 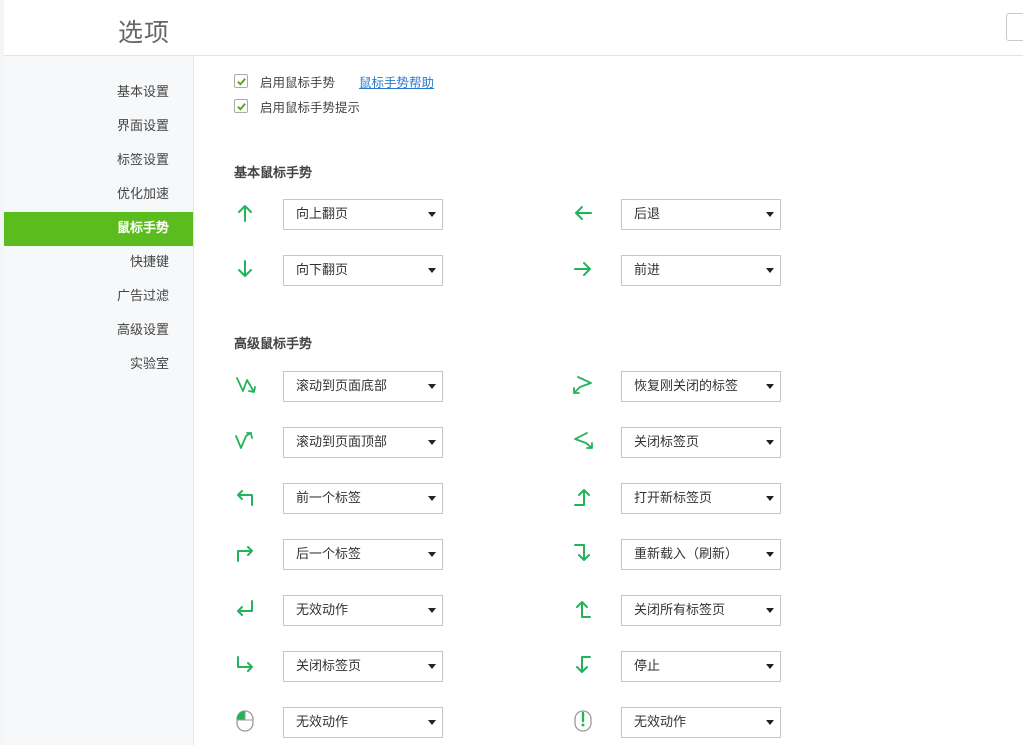 What do you see at coordinates (98, 331) in the screenshot?
I see `sidebar-item-advanced: 高级设置` at bounding box center [98, 331].